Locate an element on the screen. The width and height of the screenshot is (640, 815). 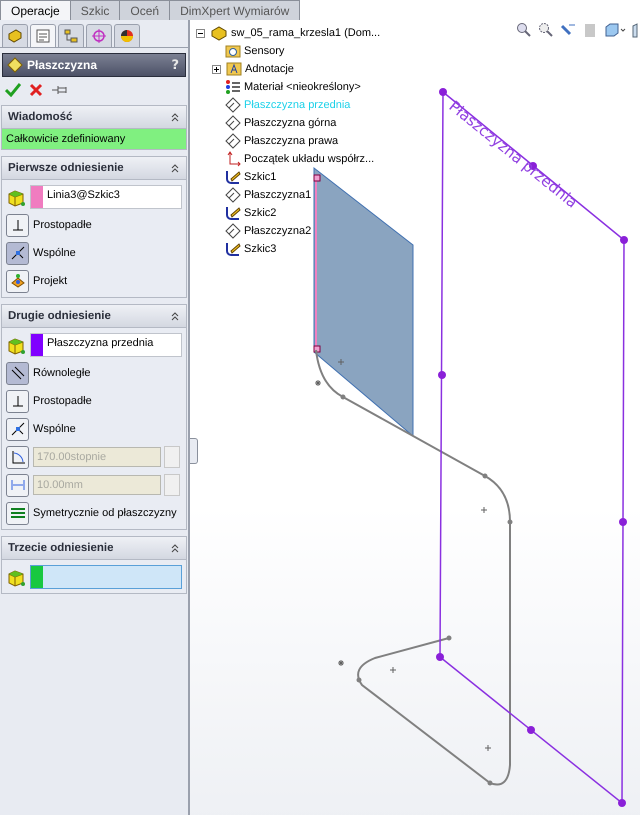
tree-item: Materiał <nieokreślony> is located at coordinates (302, 87).